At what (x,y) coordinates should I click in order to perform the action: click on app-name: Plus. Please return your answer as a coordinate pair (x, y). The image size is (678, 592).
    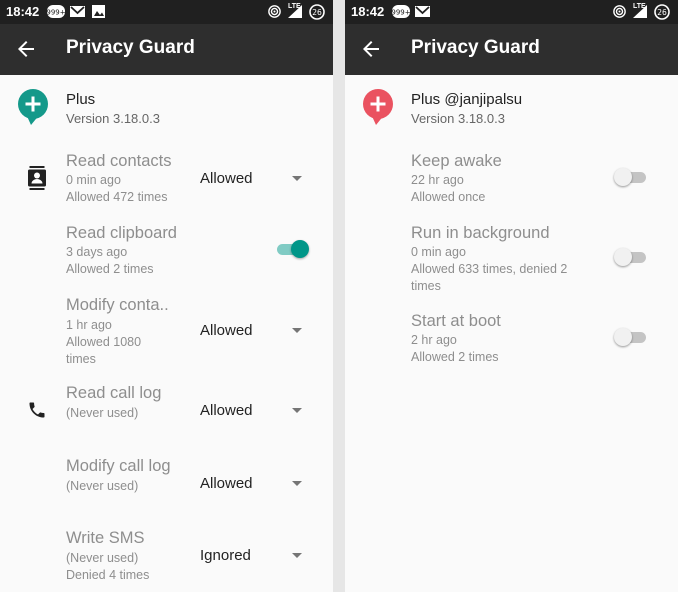
    Looking at the image, I should click on (81, 99).